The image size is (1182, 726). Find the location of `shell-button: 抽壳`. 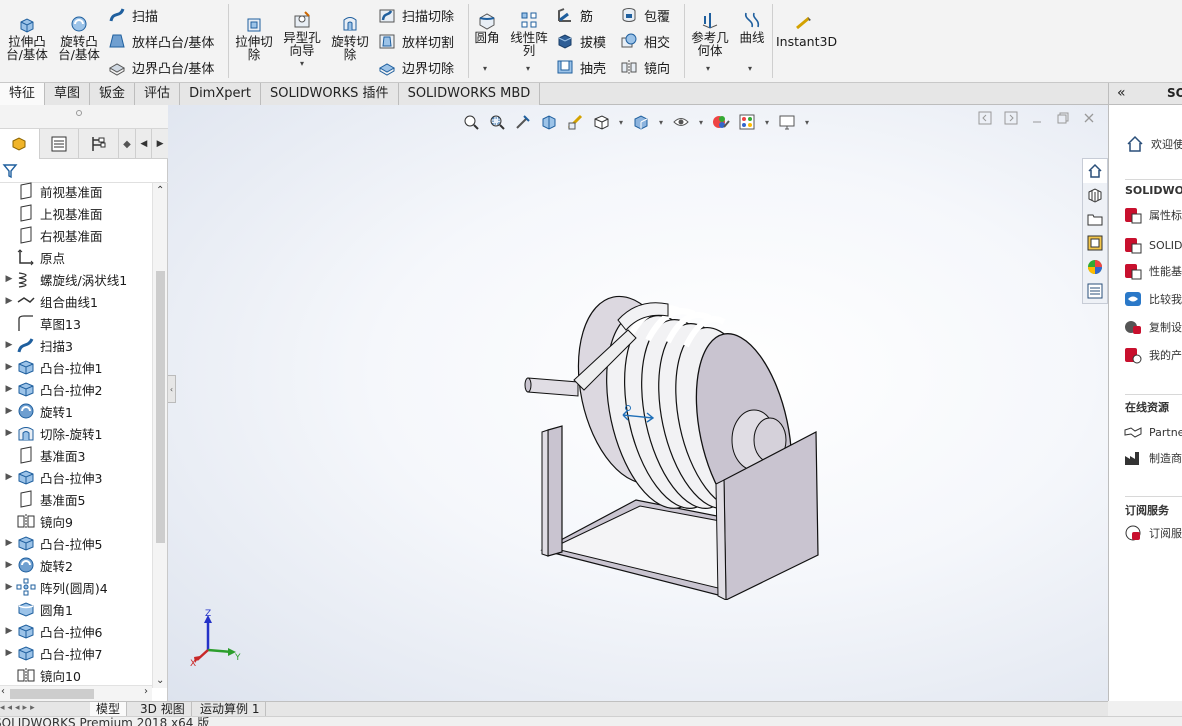

shell-button: 抽壳 is located at coordinates (581, 67).